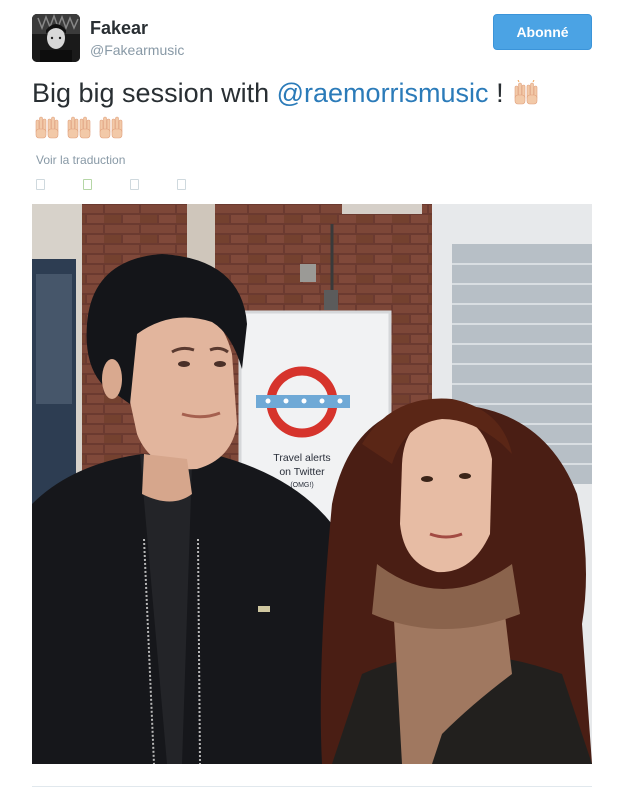  What do you see at coordinates (40, 184) in the screenshot?
I see `reply-icon` at bounding box center [40, 184].